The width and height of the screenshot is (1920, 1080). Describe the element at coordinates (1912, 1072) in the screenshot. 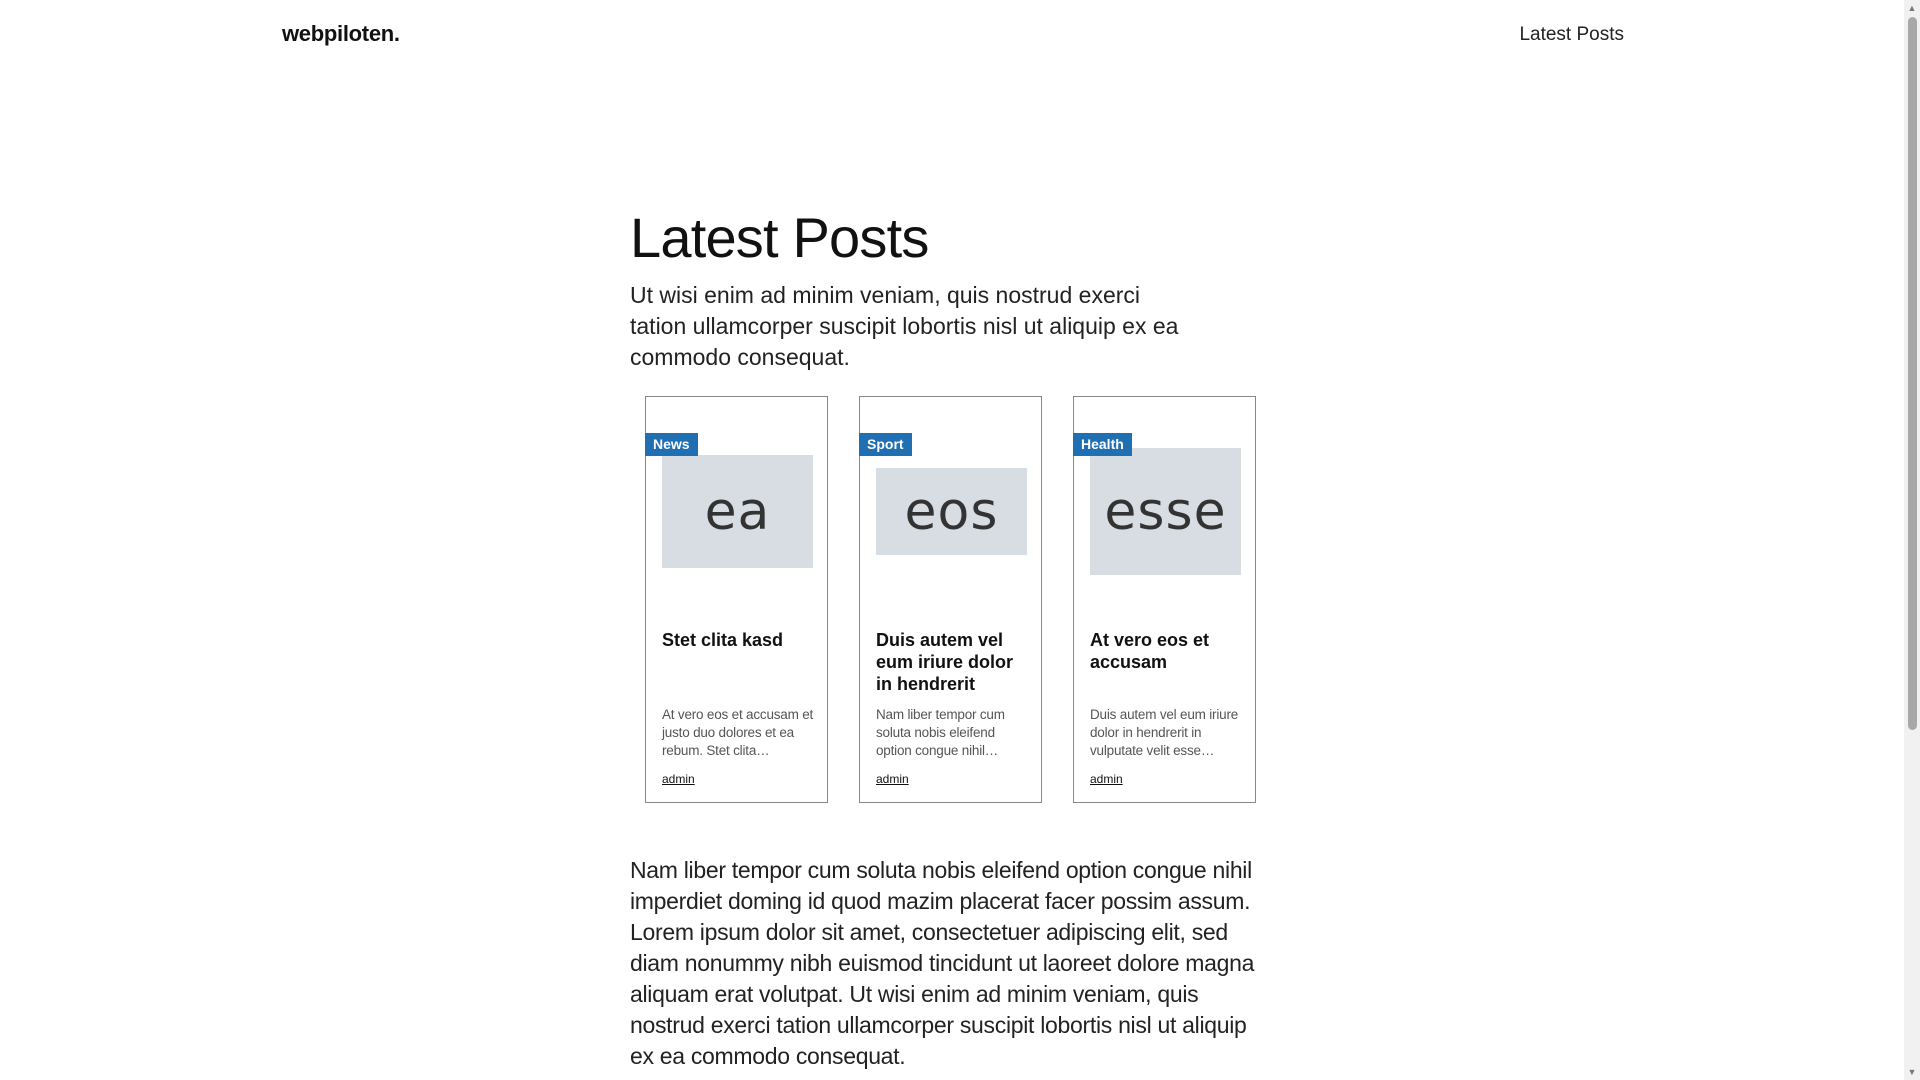

I see `scroll-down-arrow-icon: ▼` at that location.